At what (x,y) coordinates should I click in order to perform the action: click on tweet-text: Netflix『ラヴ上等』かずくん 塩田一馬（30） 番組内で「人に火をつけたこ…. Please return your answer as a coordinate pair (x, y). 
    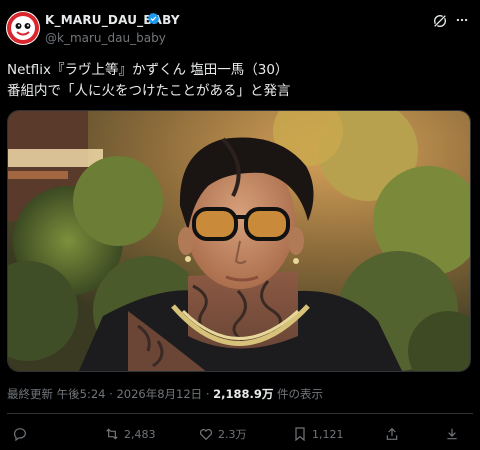
    Looking at the image, I should click on (240, 81).